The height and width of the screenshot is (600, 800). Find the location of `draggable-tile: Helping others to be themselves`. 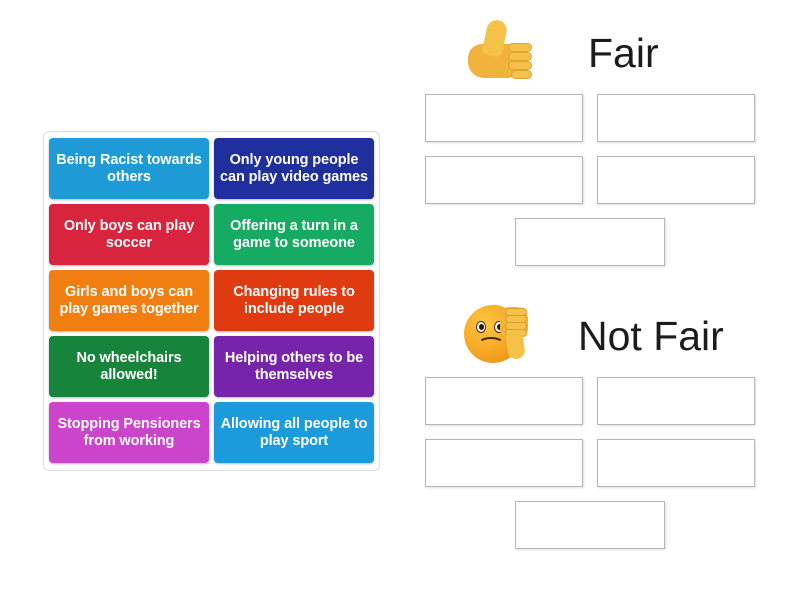

draggable-tile: Helping others to be themselves is located at coordinates (294, 366).